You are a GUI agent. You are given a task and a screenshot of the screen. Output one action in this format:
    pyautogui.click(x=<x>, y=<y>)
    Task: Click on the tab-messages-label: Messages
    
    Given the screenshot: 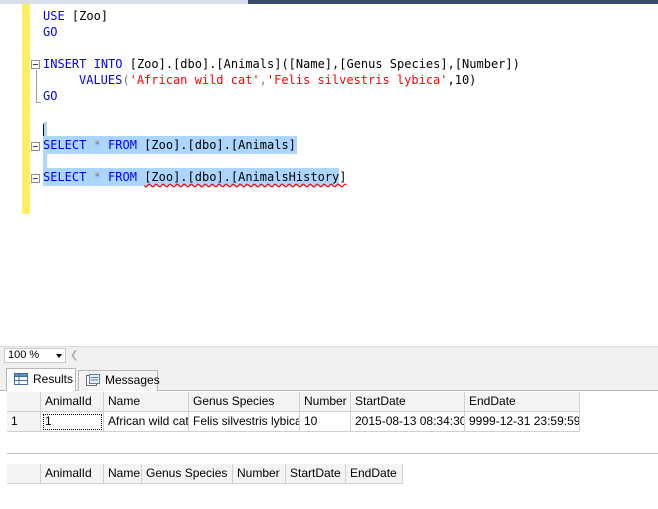 What is the action you would take?
    pyautogui.click(x=132, y=380)
    